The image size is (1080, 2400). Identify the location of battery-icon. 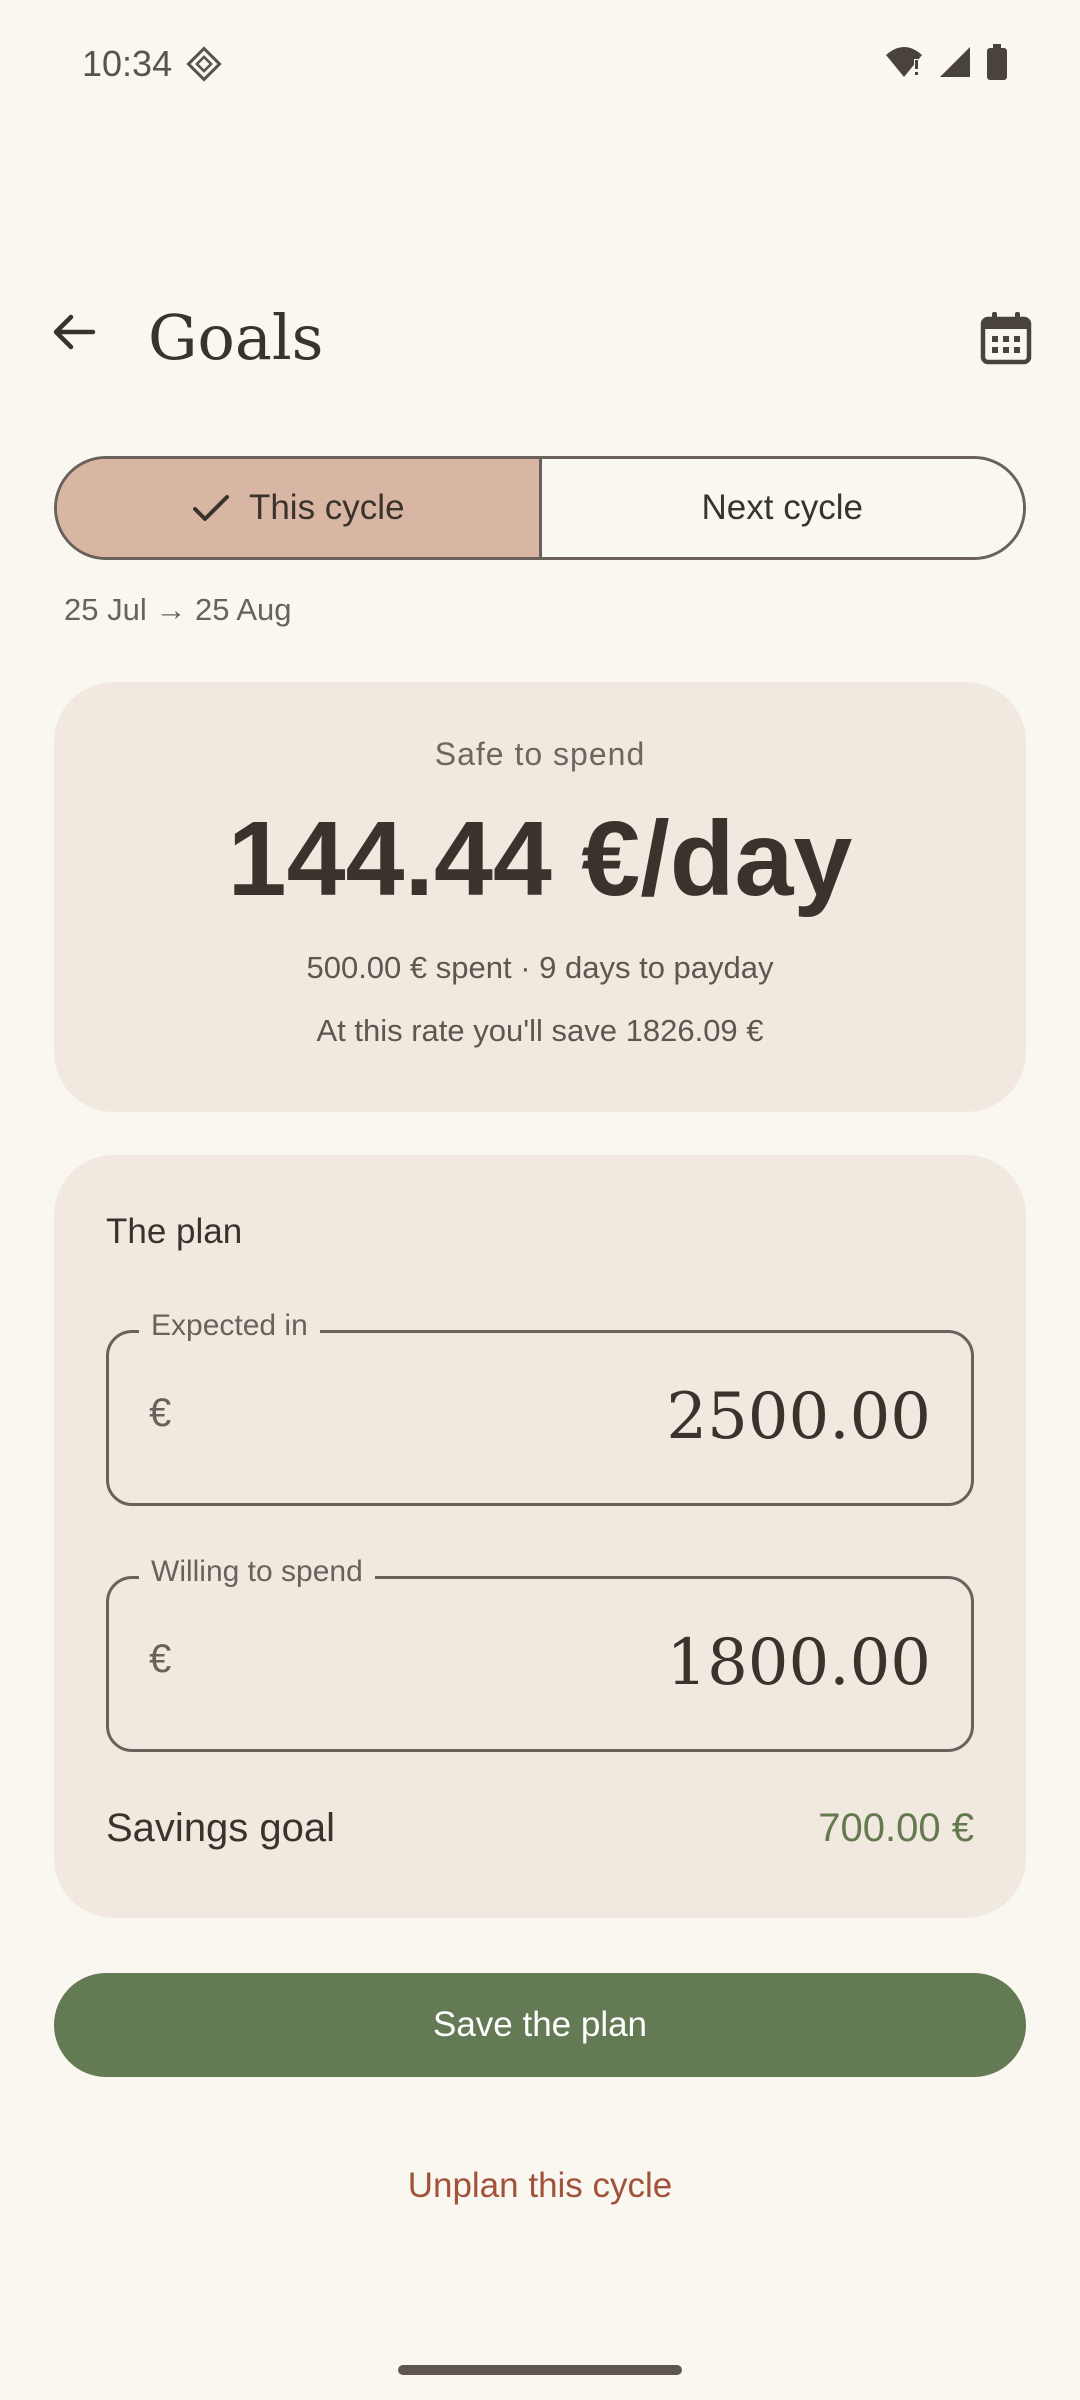
(997, 64).